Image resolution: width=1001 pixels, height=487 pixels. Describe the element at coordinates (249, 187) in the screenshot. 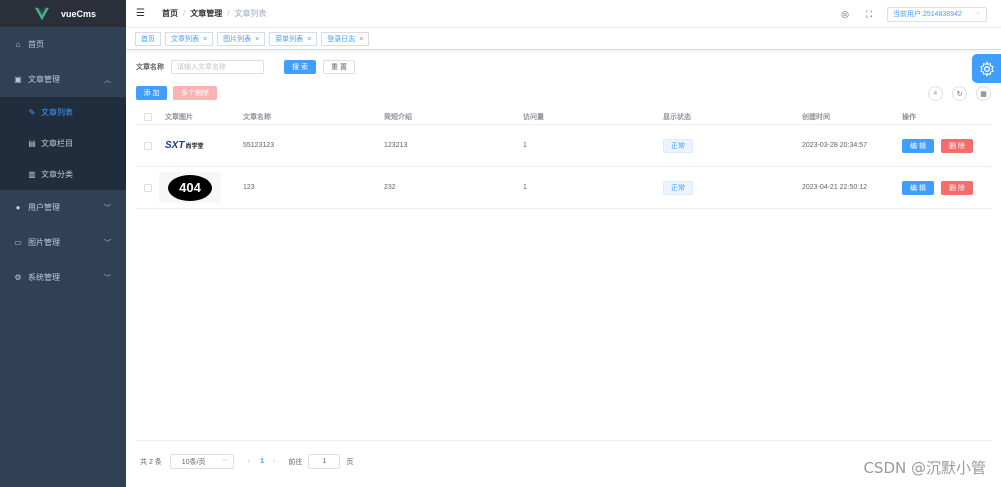

I see `article-name: 123` at that location.